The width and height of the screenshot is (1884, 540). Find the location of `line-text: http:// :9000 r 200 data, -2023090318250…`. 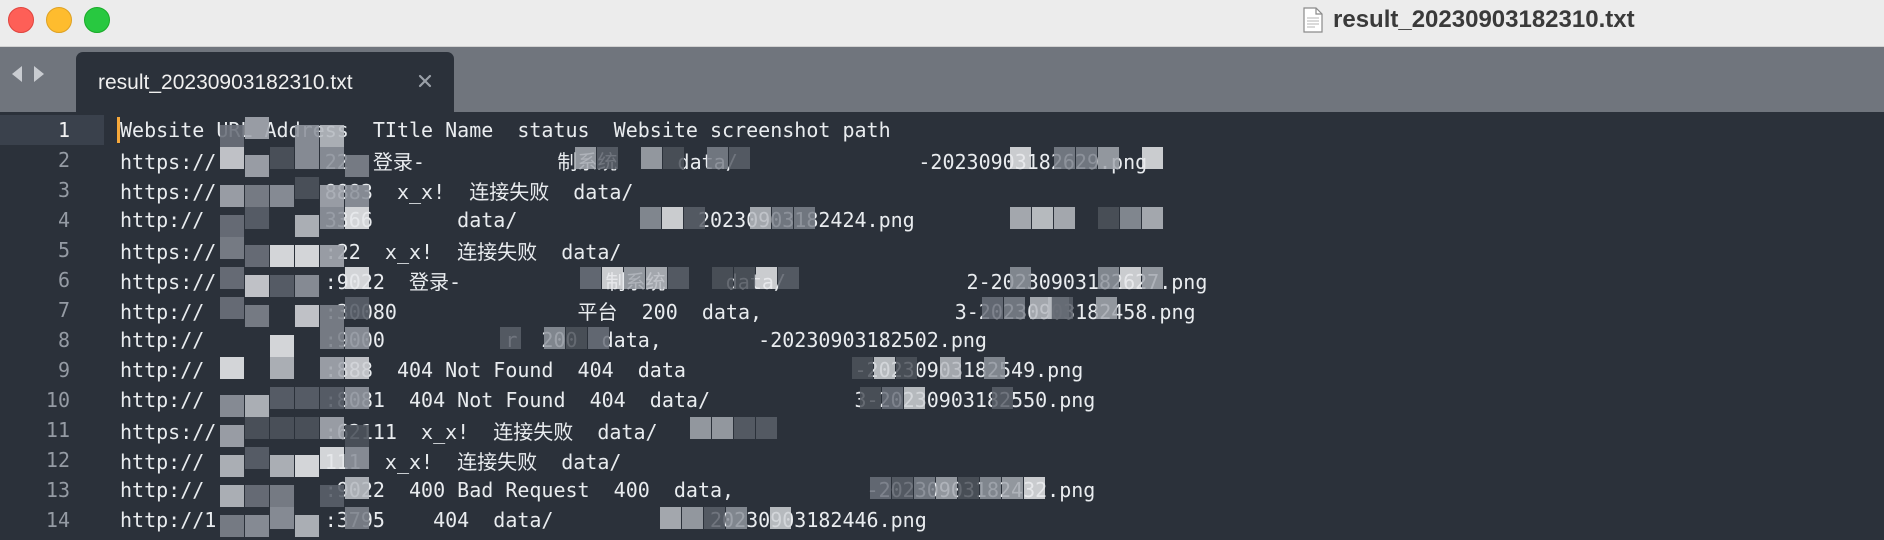

line-text: http:// :9000 r 200 data, -2023090318250… is located at coordinates (553, 340).